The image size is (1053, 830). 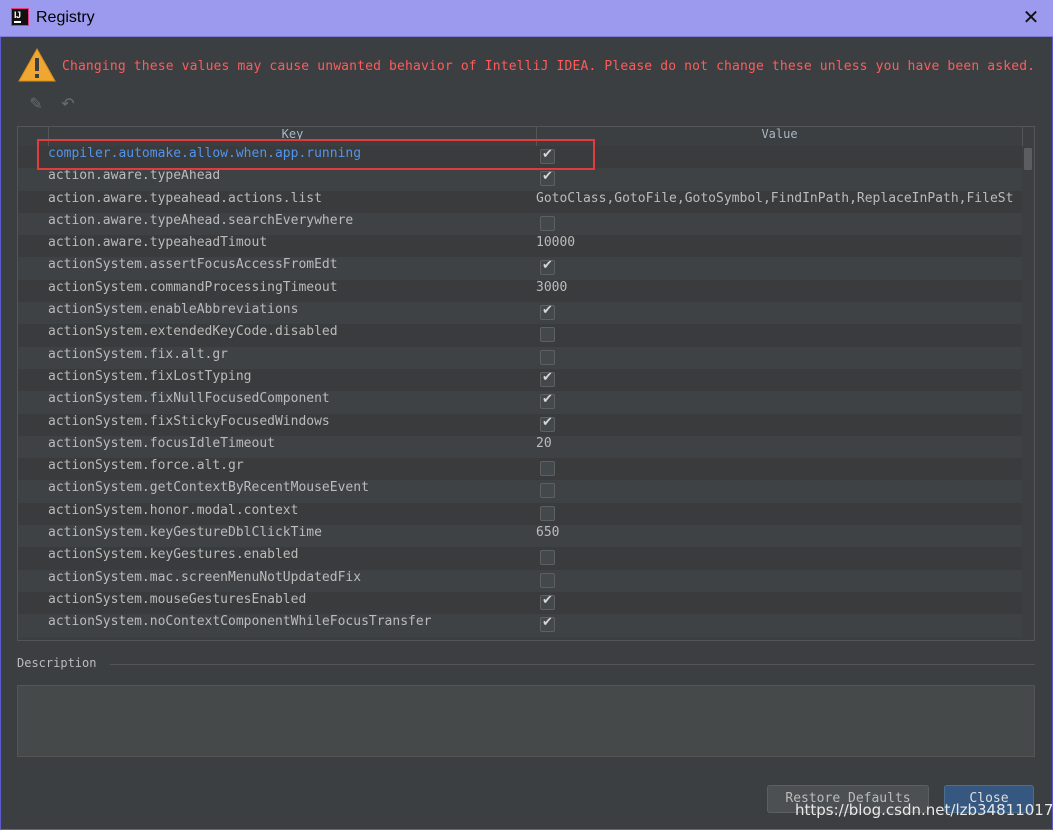 I want to click on table-row: actionSystem.force.alt.gr, so click(x=520, y=469).